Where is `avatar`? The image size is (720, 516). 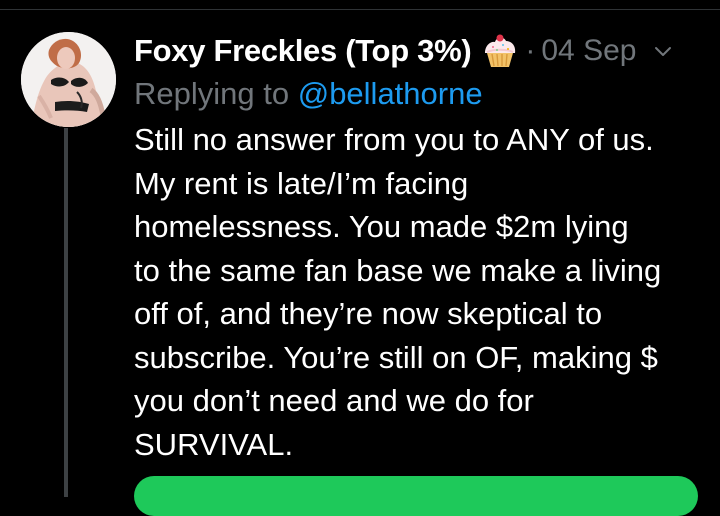
avatar is located at coordinates (68, 79).